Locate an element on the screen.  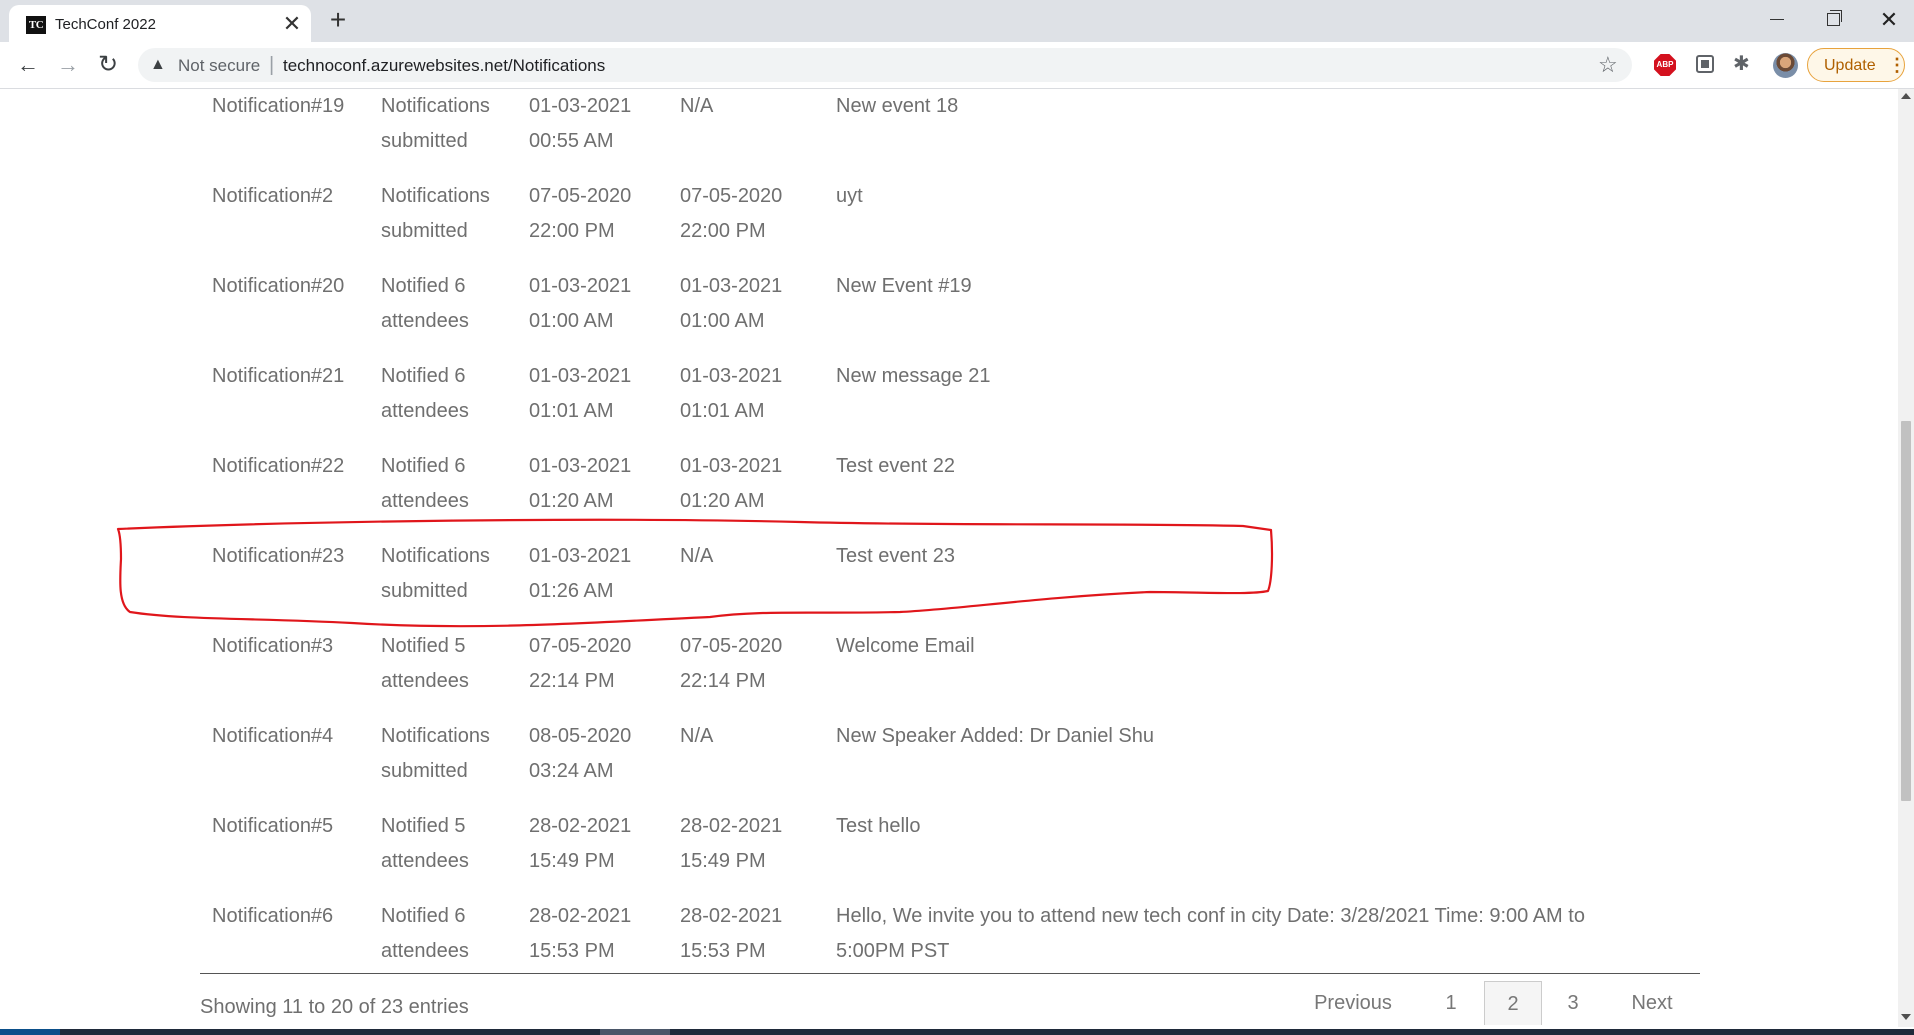
tab-strip: TC TechConf 2022 ✕ + ✕ is located at coordinates (957, 21).